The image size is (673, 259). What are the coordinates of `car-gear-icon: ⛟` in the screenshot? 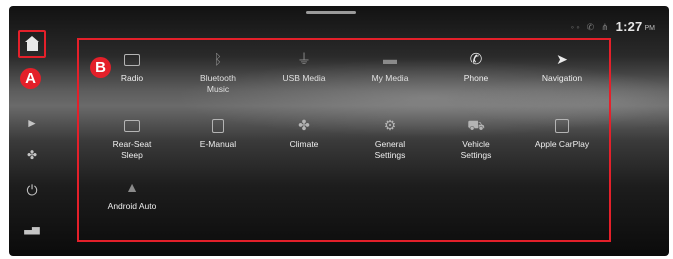 It's located at (476, 125).